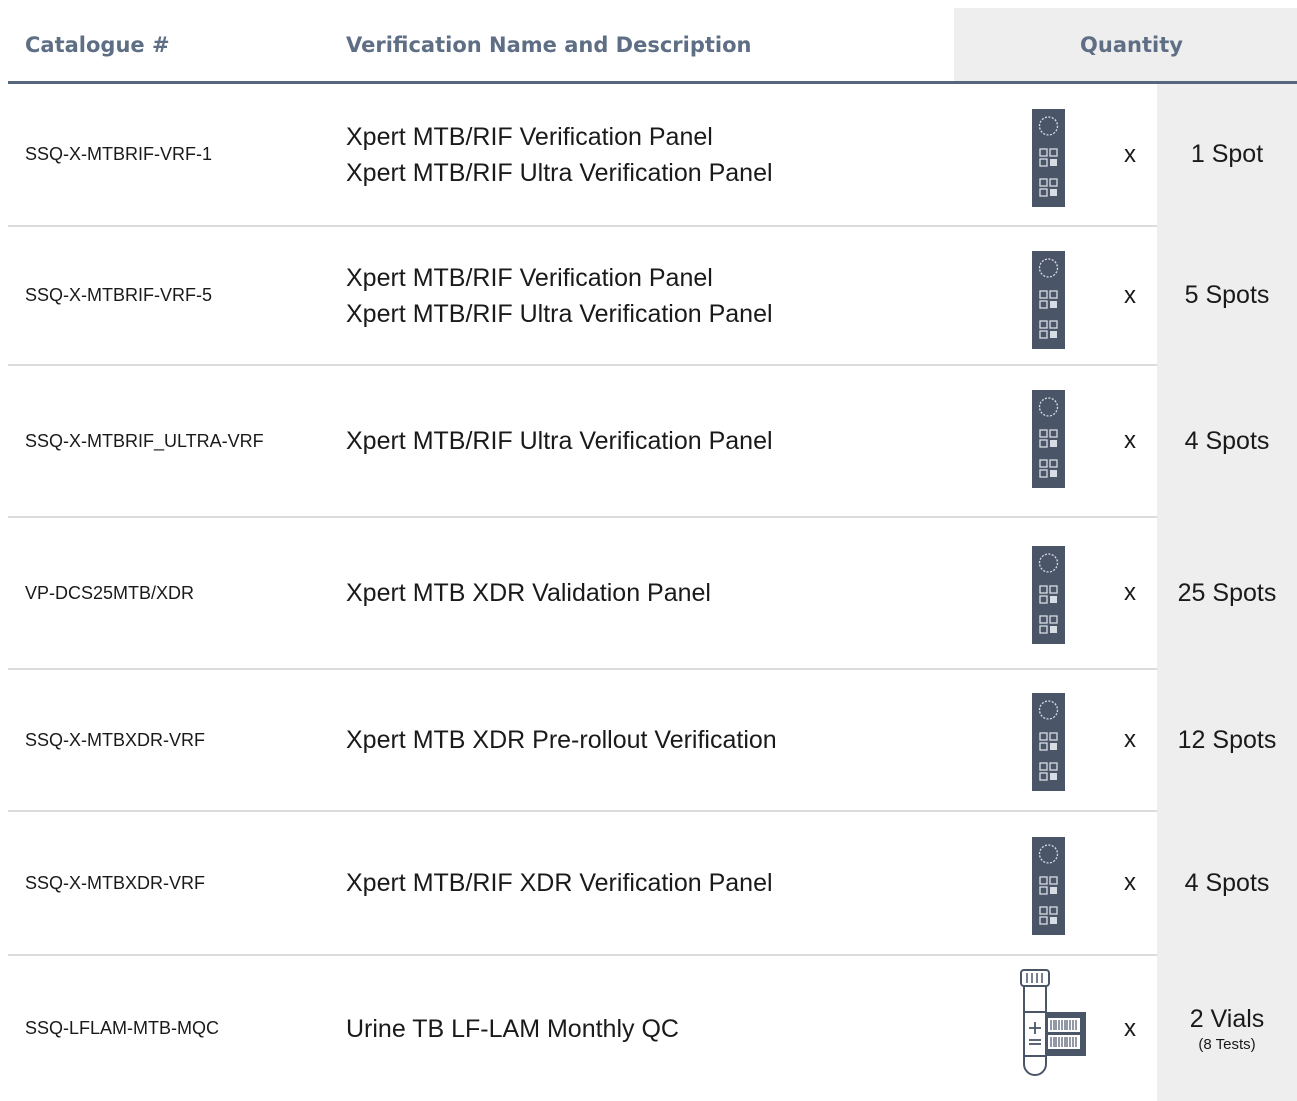 This screenshot has height=1101, width=1297. I want to click on verification-description: Urine TB LF-LAM Monthly QC, so click(512, 1028).